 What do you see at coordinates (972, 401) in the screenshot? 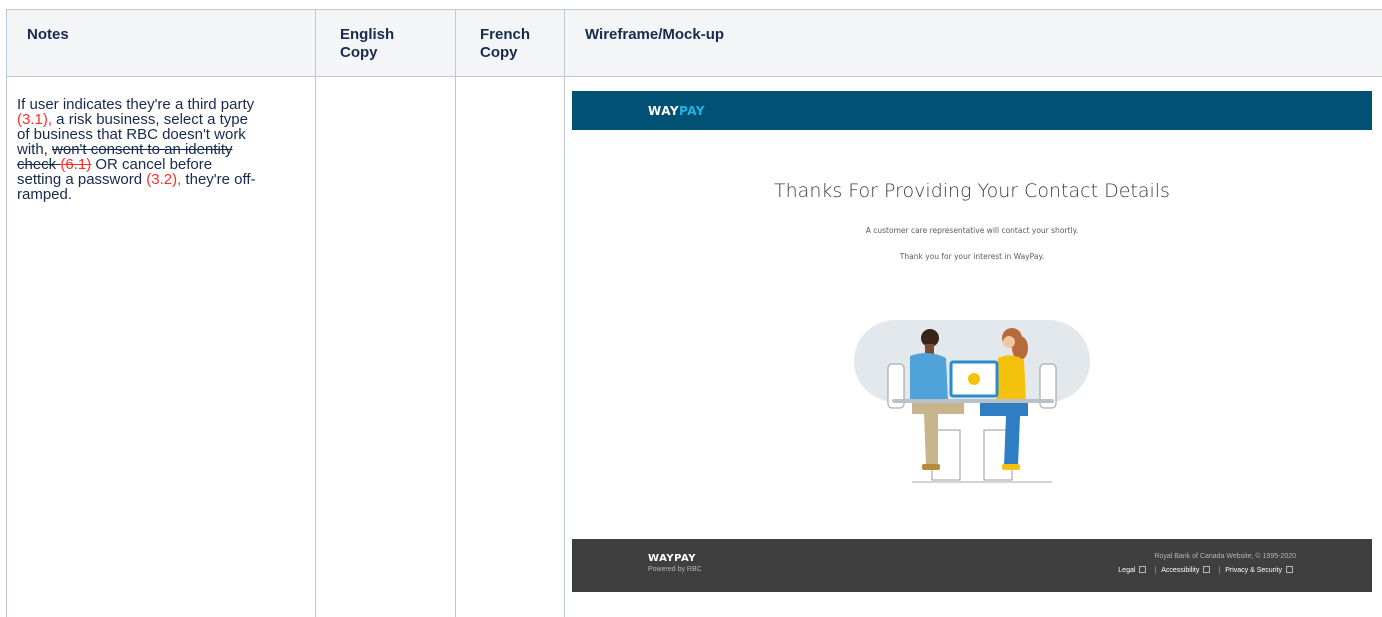
I see `meeting-illustration` at bounding box center [972, 401].